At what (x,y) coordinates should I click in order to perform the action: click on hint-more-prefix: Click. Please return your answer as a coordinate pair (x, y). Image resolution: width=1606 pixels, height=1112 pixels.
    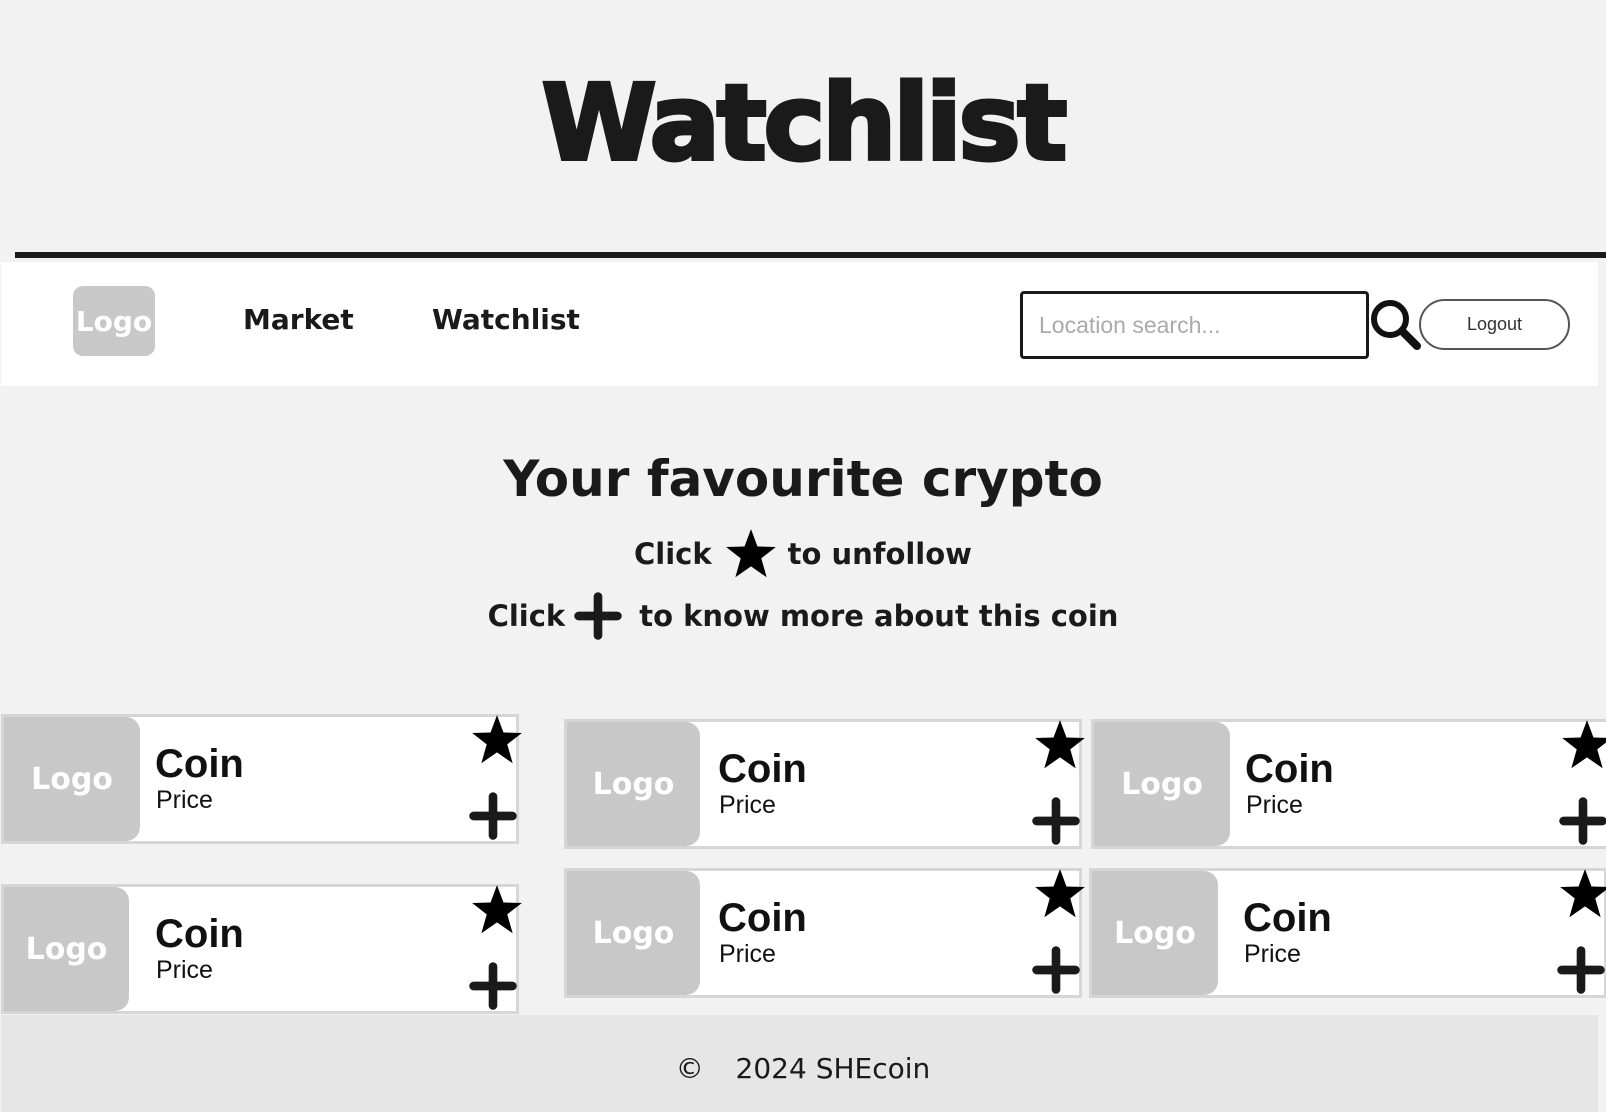
    Looking at the image, I should click on (526, 616).